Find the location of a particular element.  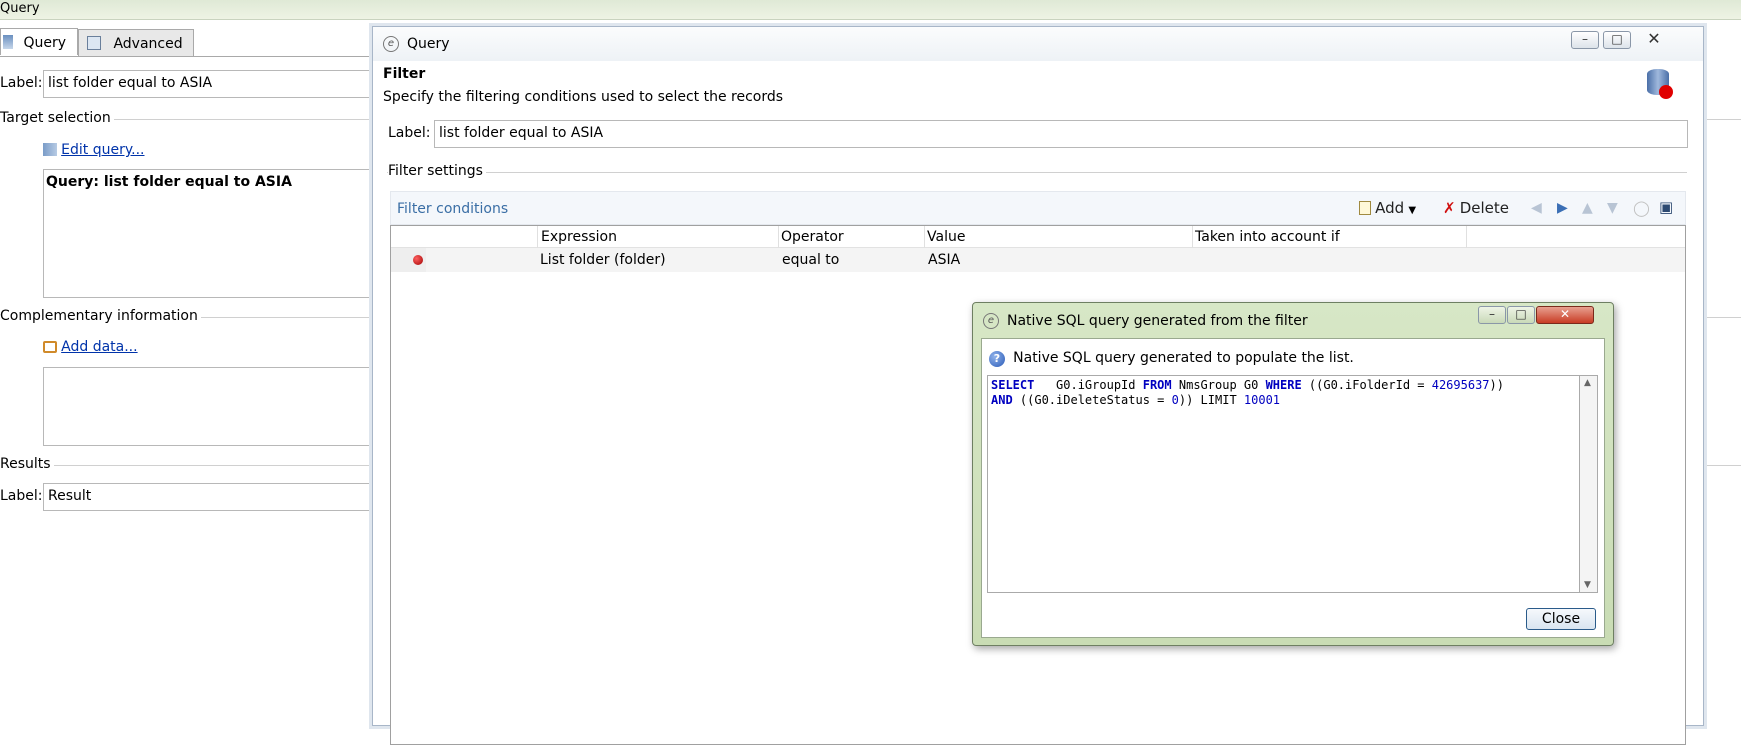

maximize-button: □ is located at coordinates (1617, 40).